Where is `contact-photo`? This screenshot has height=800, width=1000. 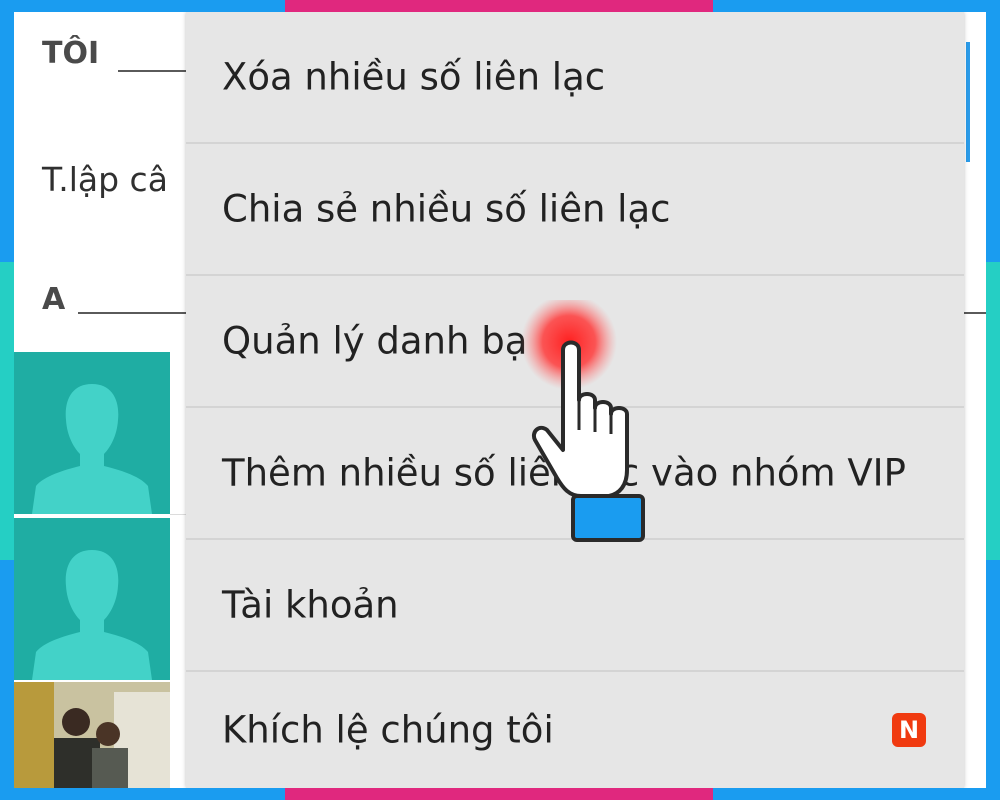 contact-photo is located at coordinates (92, 735).